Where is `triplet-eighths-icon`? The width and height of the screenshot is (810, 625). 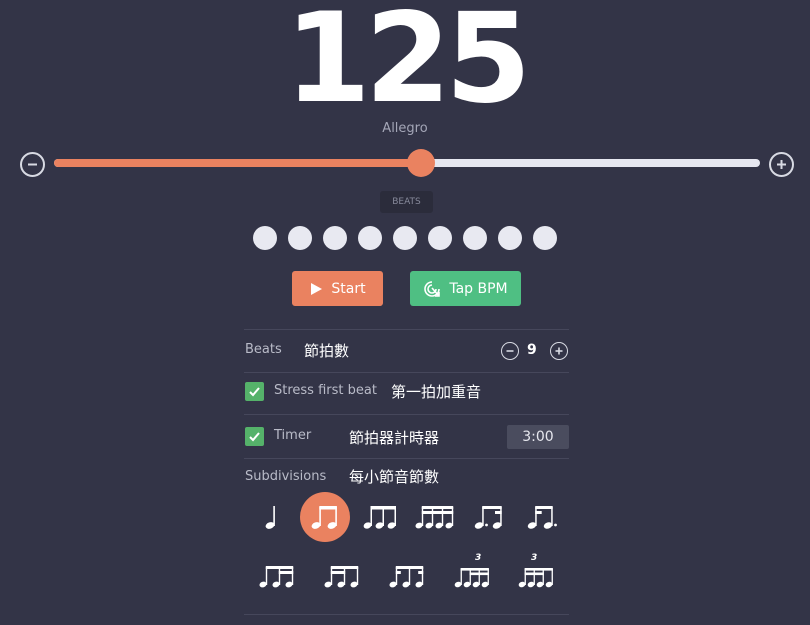 triplet-eighths-icon is located at coordinates (379, 517).